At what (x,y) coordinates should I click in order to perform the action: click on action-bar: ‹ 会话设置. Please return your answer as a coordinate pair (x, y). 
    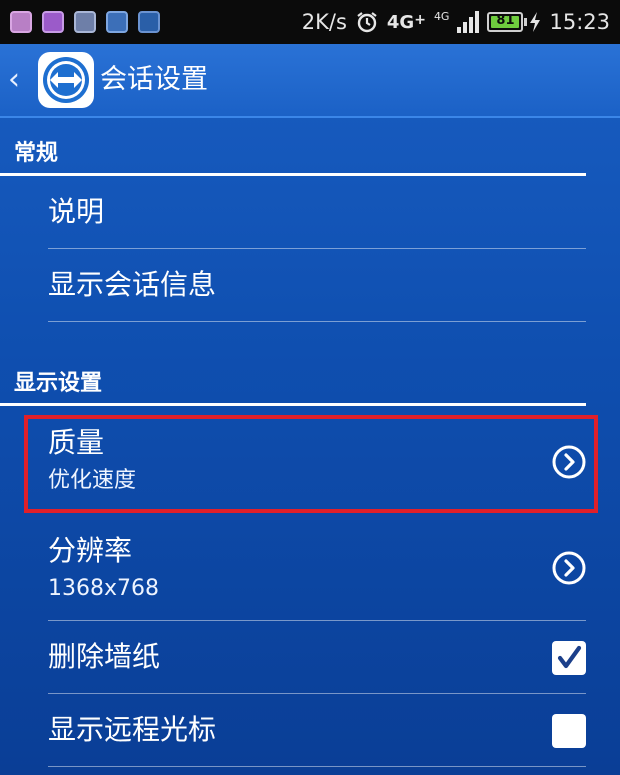
    Looking at the image, I should click on (310, 81).